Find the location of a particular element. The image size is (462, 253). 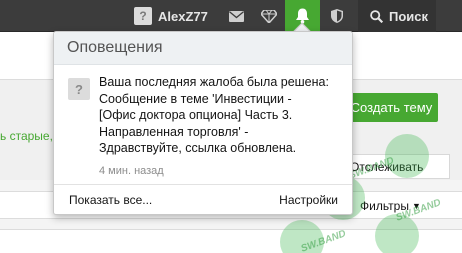

alerts-popup-header: Оповещения is located at coordinates (203, 48).